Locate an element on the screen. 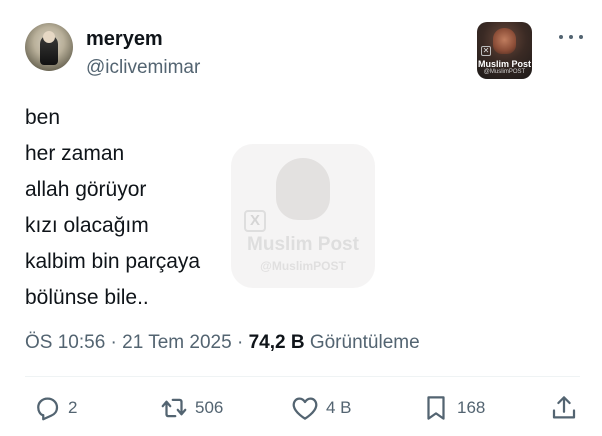 The height and width of the screenshot is (436, 602). tweet-line: allah görüyor is located at coordinates (86, 189).